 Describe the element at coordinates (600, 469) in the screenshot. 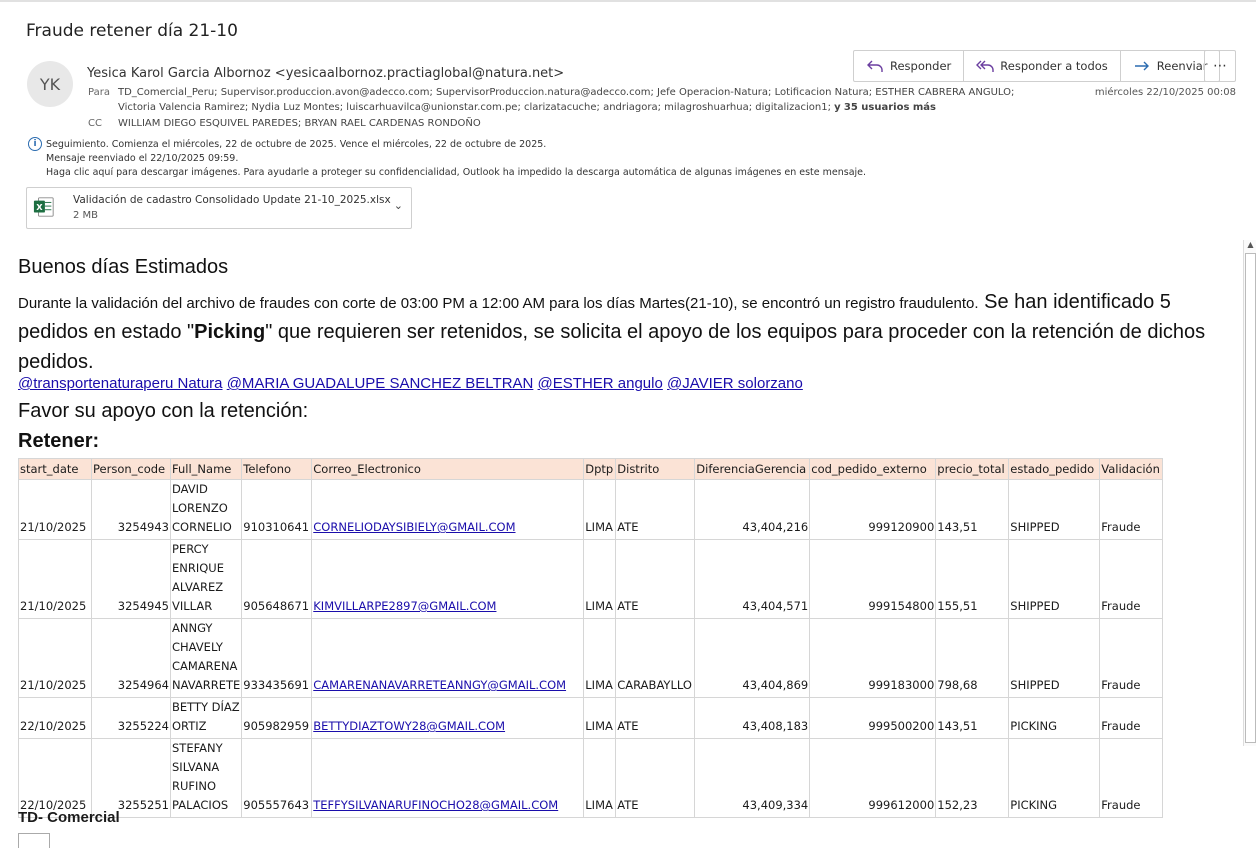

I see `col-dptp: Dptp` at that location.